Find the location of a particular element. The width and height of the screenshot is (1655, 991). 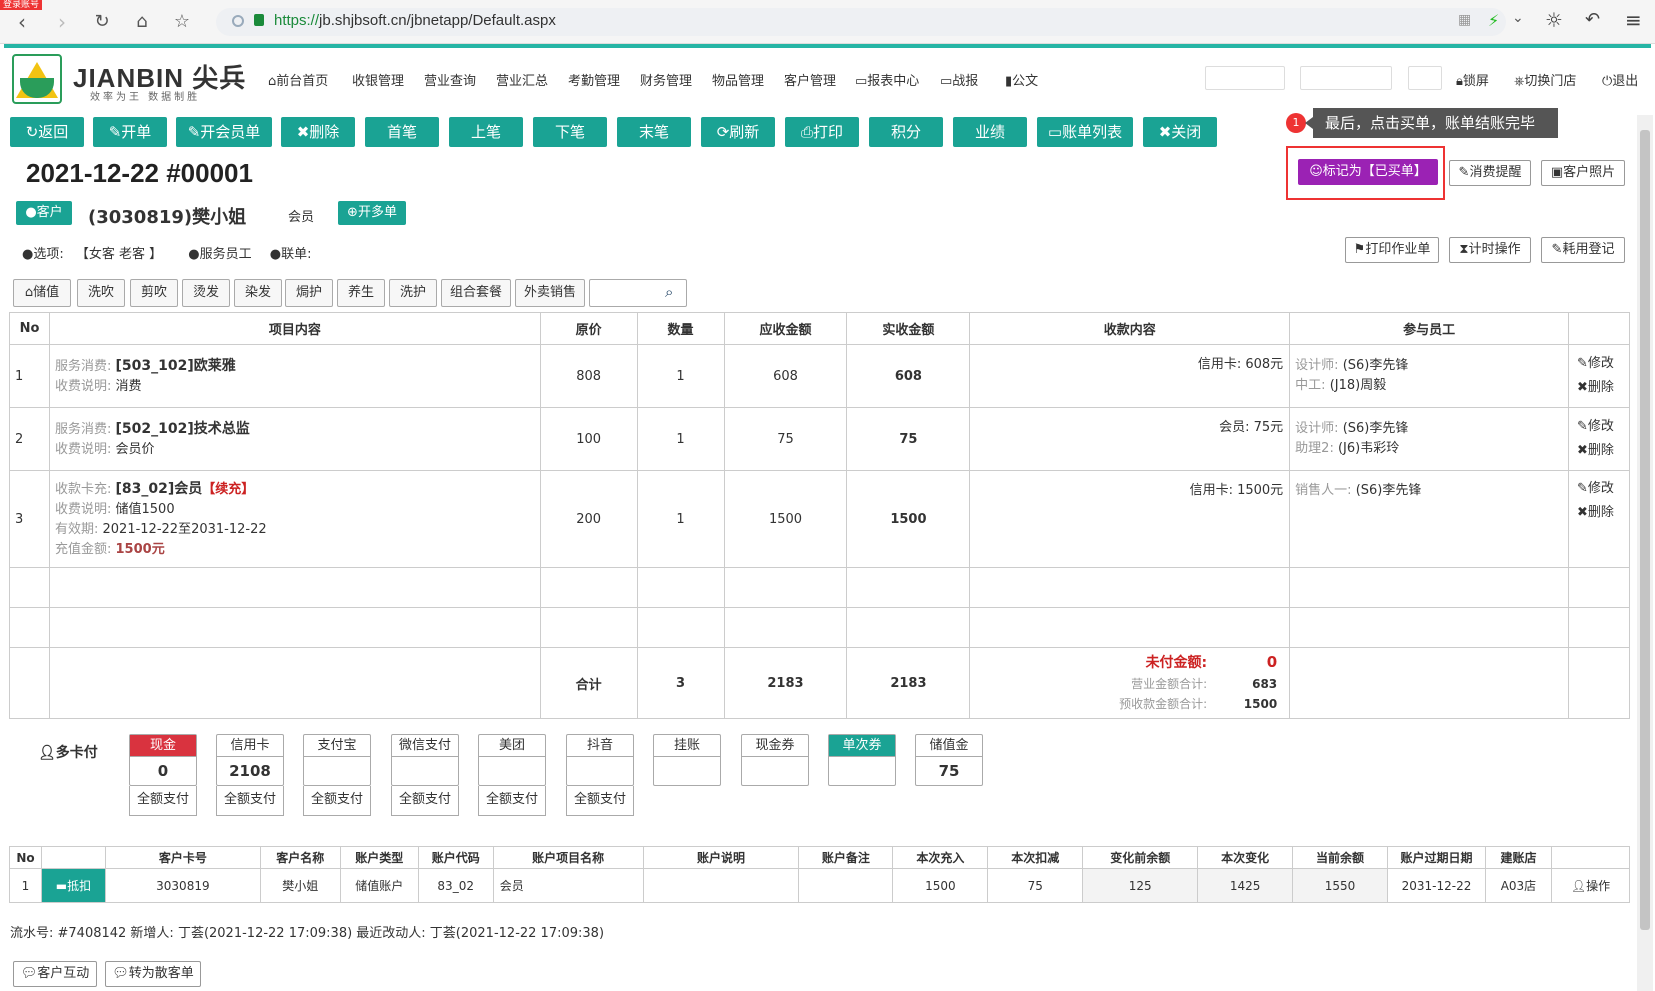

first-record-button: 首笔 is located at coordinates (402, 132).